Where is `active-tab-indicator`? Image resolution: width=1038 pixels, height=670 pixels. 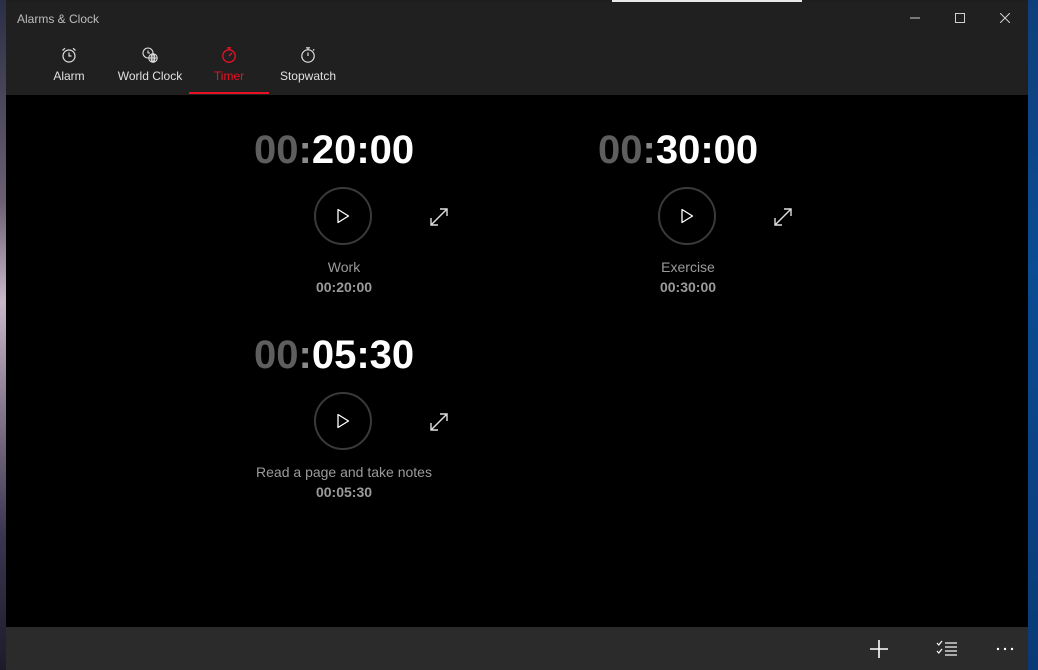
active-tab-indicator is located at coordinates (229, 93).